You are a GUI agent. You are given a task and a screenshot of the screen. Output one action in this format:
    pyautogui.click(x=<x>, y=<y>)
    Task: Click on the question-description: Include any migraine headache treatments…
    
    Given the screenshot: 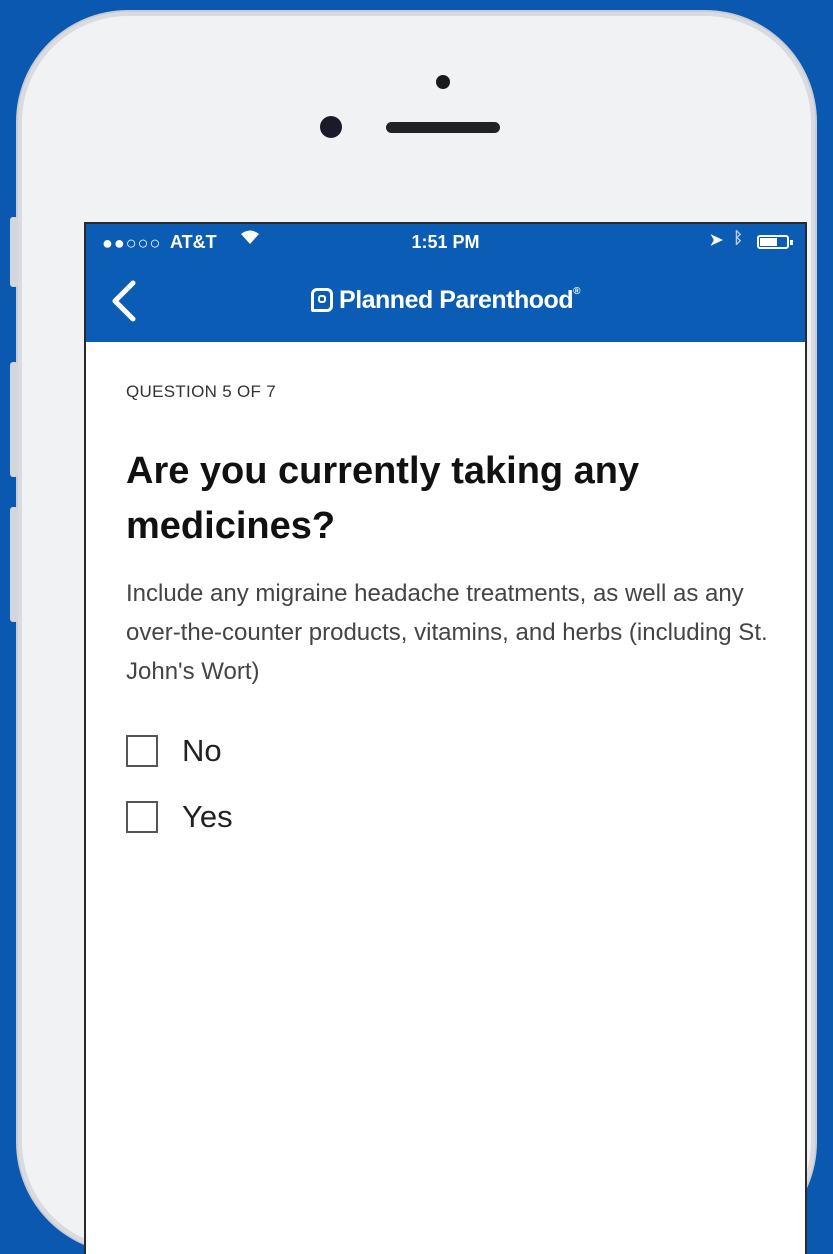 What is the action you would take?
    pyautogui.click(x=447, y=632)
    